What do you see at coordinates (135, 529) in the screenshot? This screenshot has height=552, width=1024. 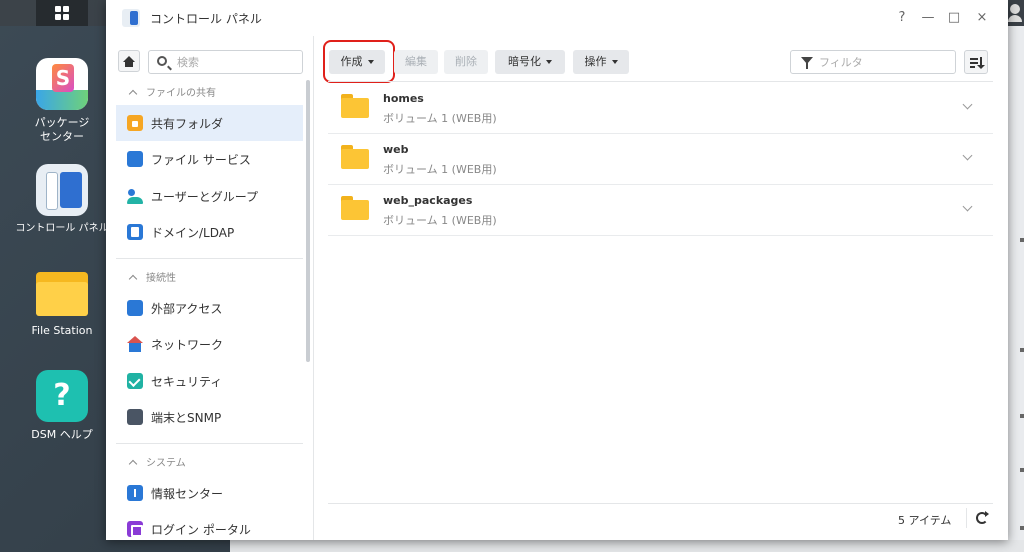 I see `login-portal-icon` at bounding box center [135, 529].